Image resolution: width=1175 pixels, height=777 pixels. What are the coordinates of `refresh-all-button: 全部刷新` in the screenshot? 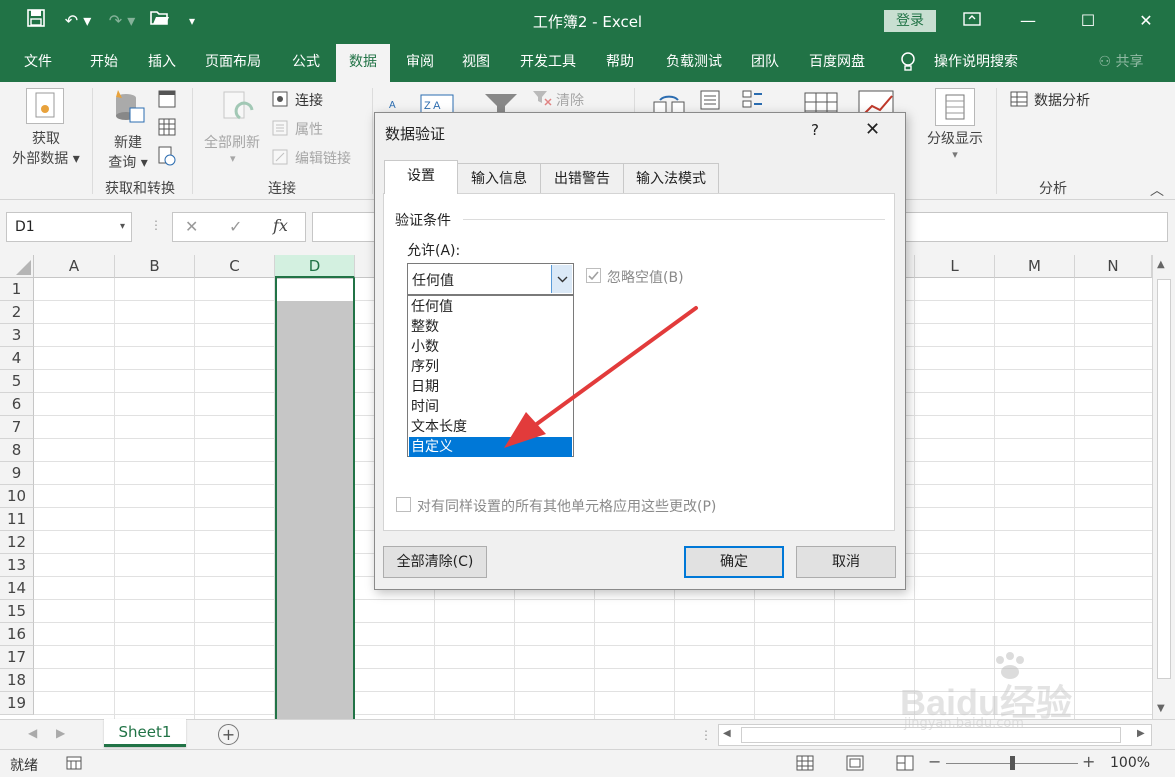 It's located at (232, 142).